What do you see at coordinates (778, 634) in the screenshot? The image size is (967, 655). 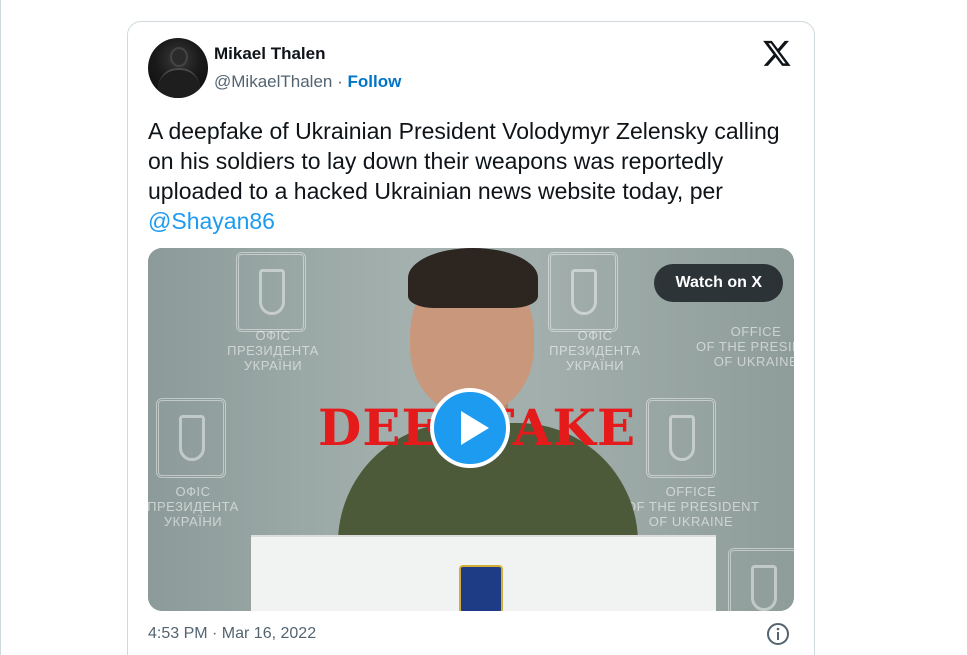 I see `info-icon` at bounding box center [778, 634].